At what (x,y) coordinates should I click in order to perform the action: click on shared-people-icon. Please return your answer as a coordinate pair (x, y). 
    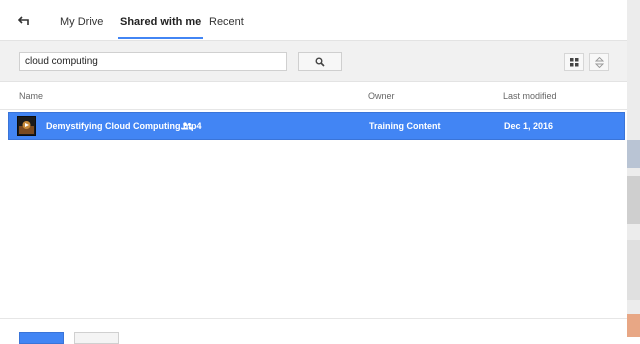
    Looking at the image, I should click on (187, 126).